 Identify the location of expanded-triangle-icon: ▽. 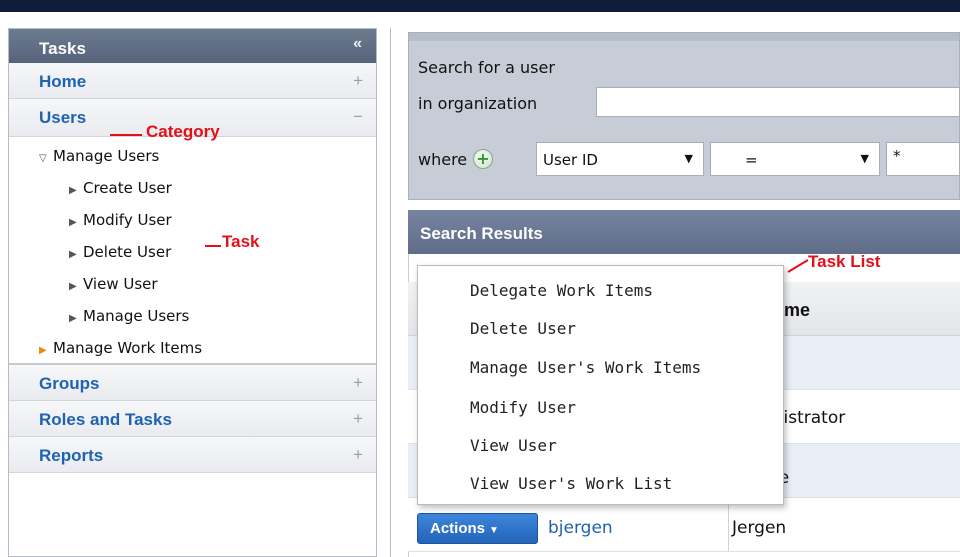
(43, 158).